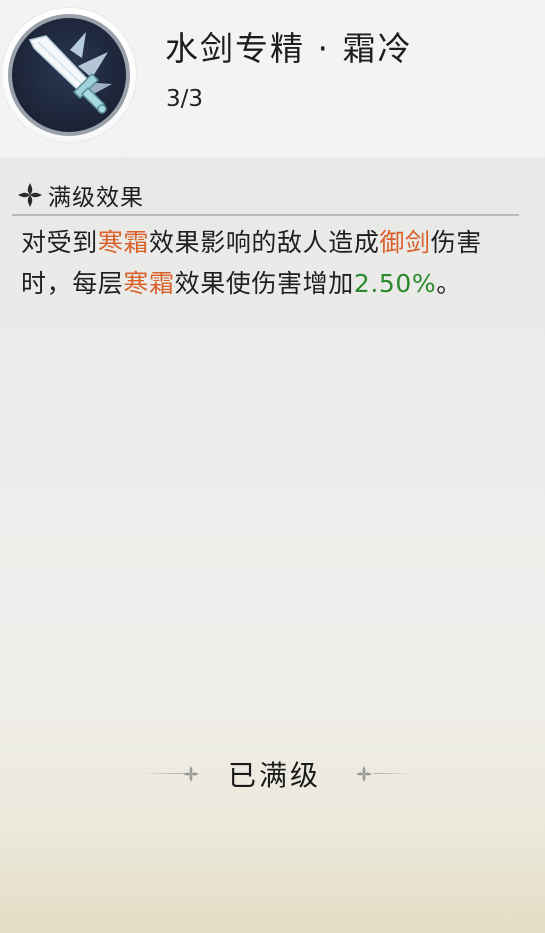 The image size is (545, 933). I want to click on skill-level: 3/3, so click(185, 99).